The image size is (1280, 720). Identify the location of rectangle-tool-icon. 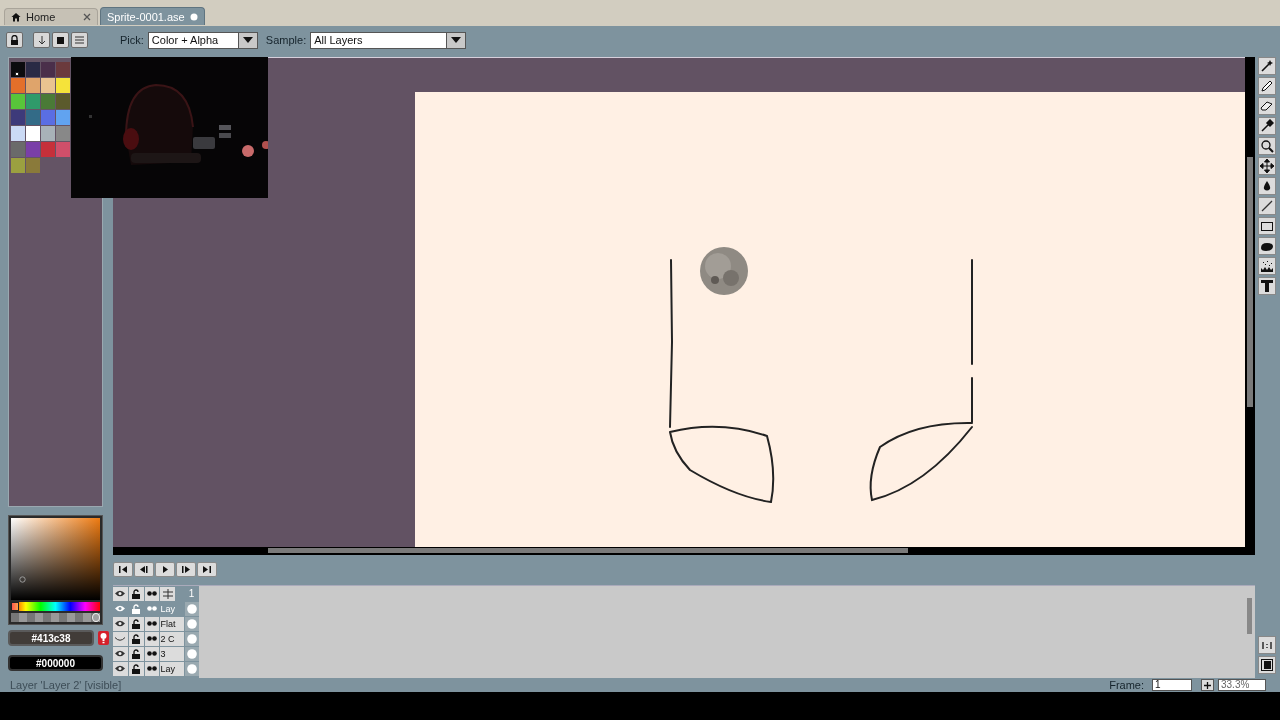
(1267, 226).